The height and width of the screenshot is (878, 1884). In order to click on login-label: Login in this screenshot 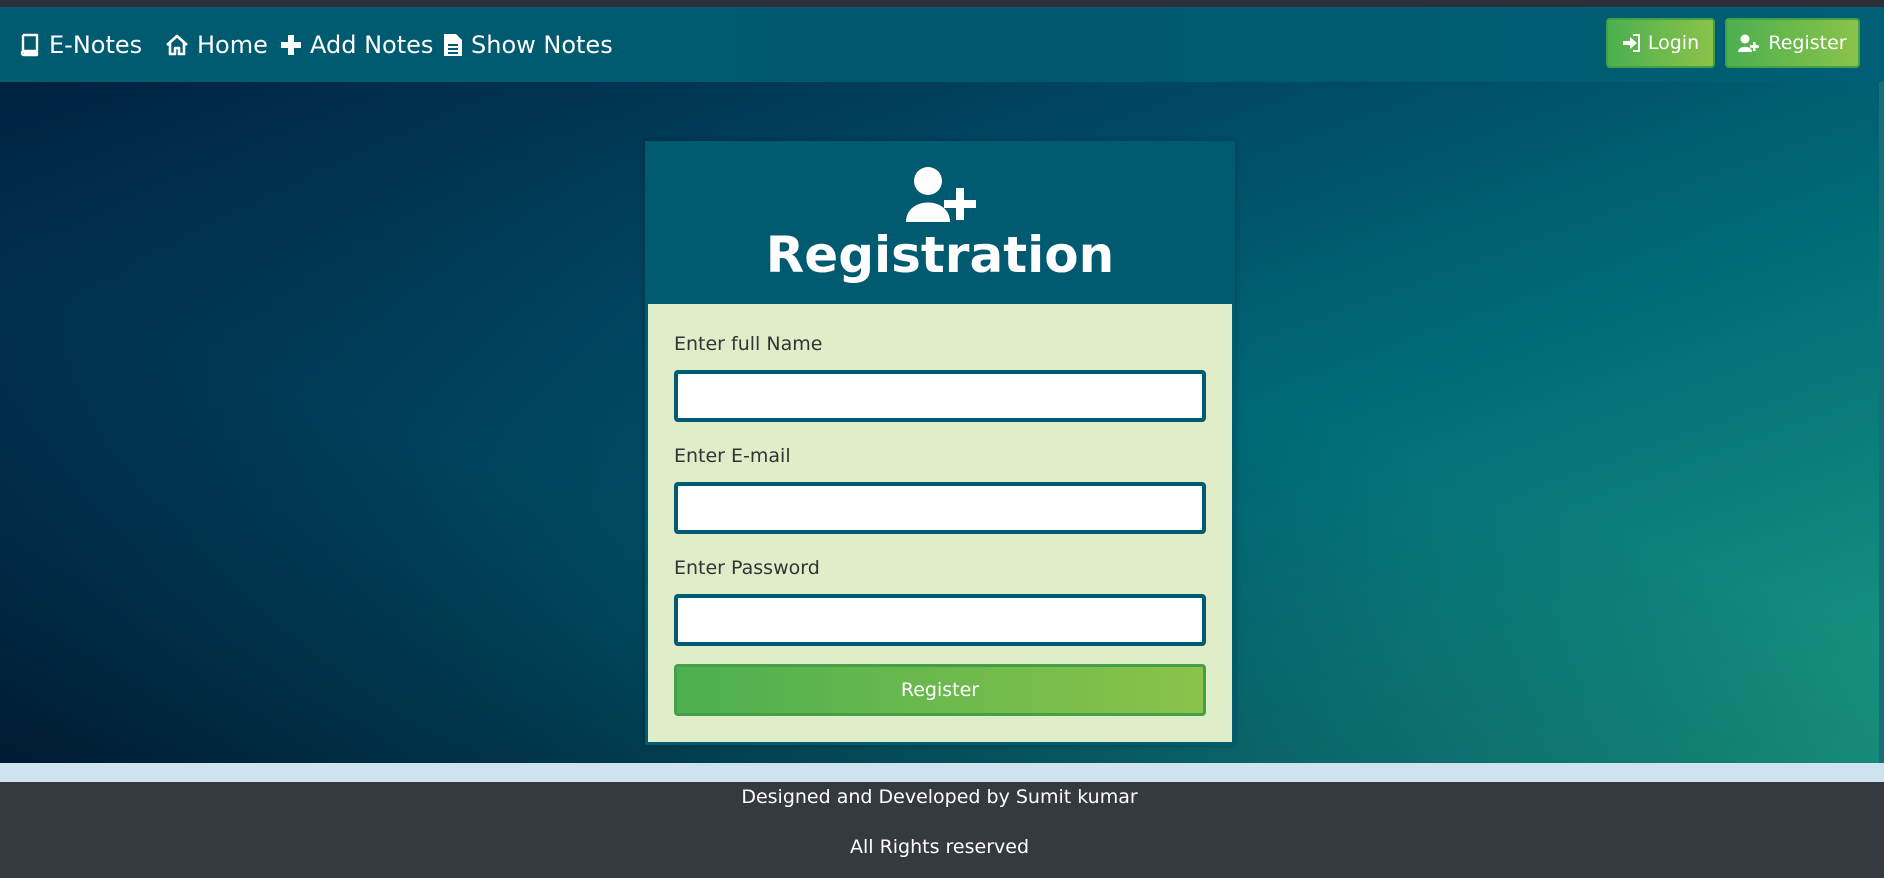, I will do `click(1673, 43)`.